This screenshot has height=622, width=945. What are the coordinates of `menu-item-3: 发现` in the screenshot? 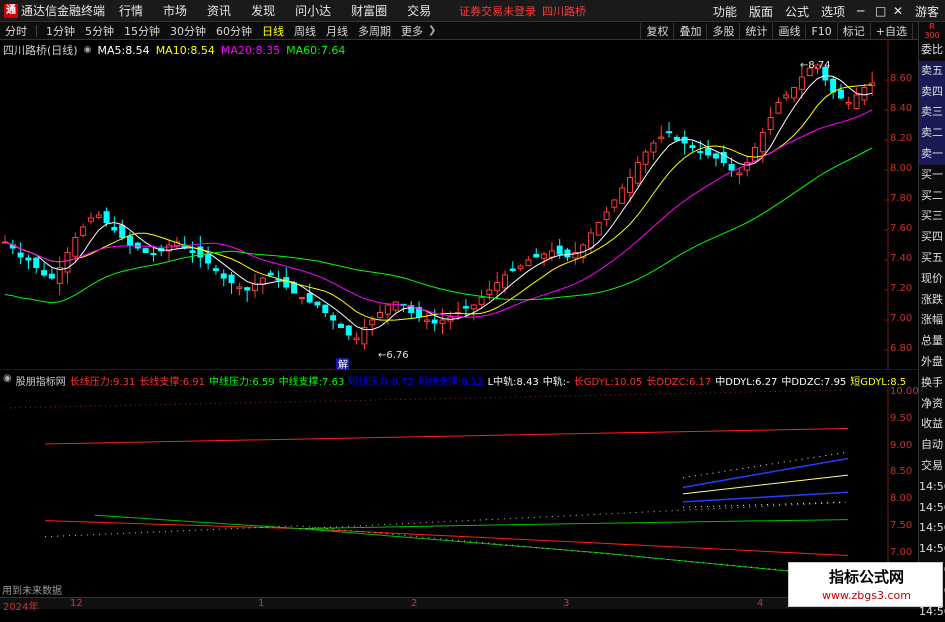 It's located at (263, 10).